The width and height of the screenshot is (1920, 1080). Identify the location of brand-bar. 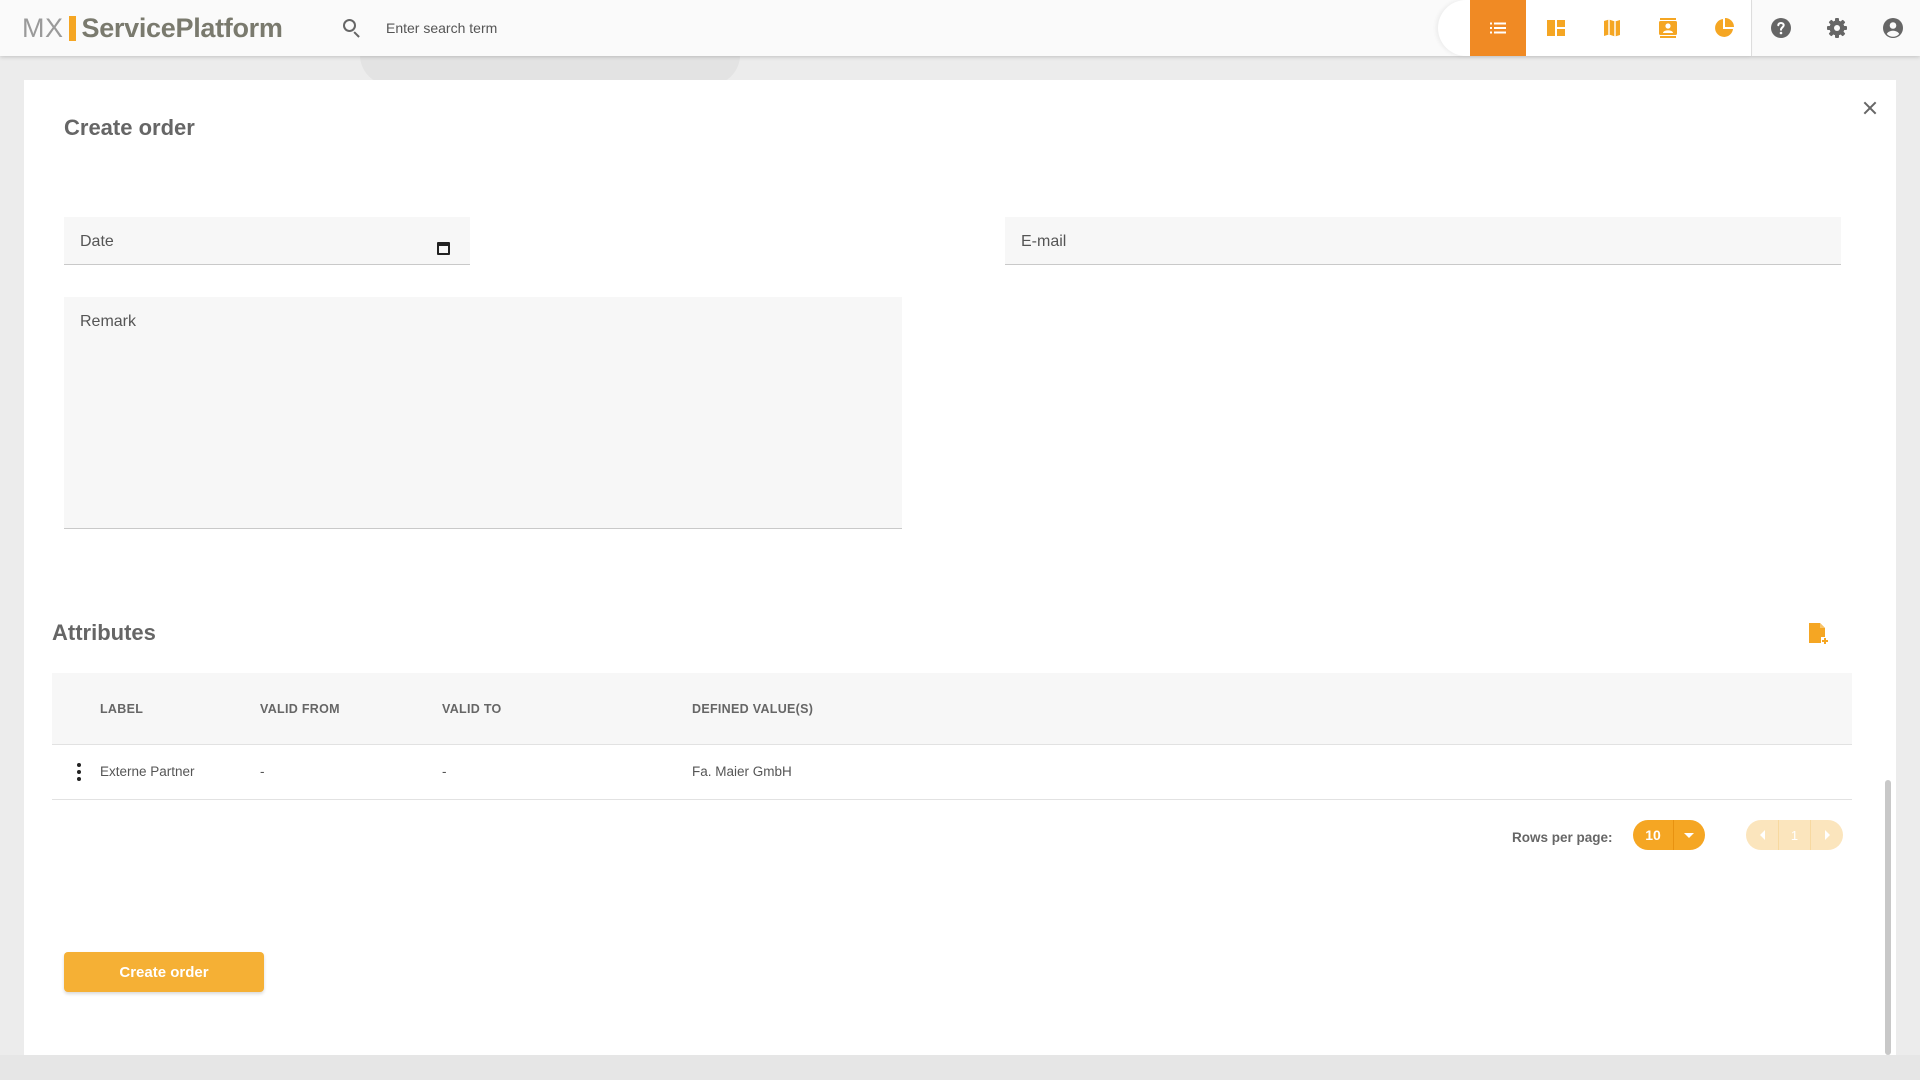
(72, 28).